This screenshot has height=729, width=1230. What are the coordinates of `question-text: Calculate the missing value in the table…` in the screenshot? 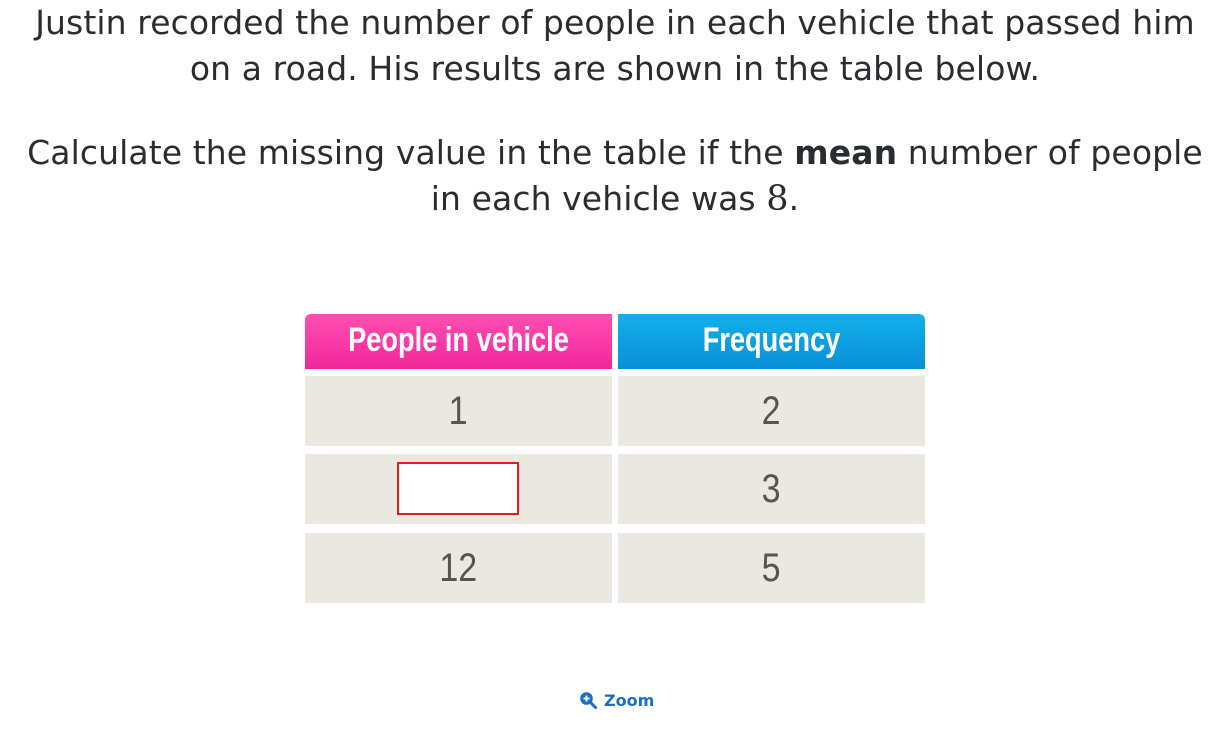 It's located at (411, 152).